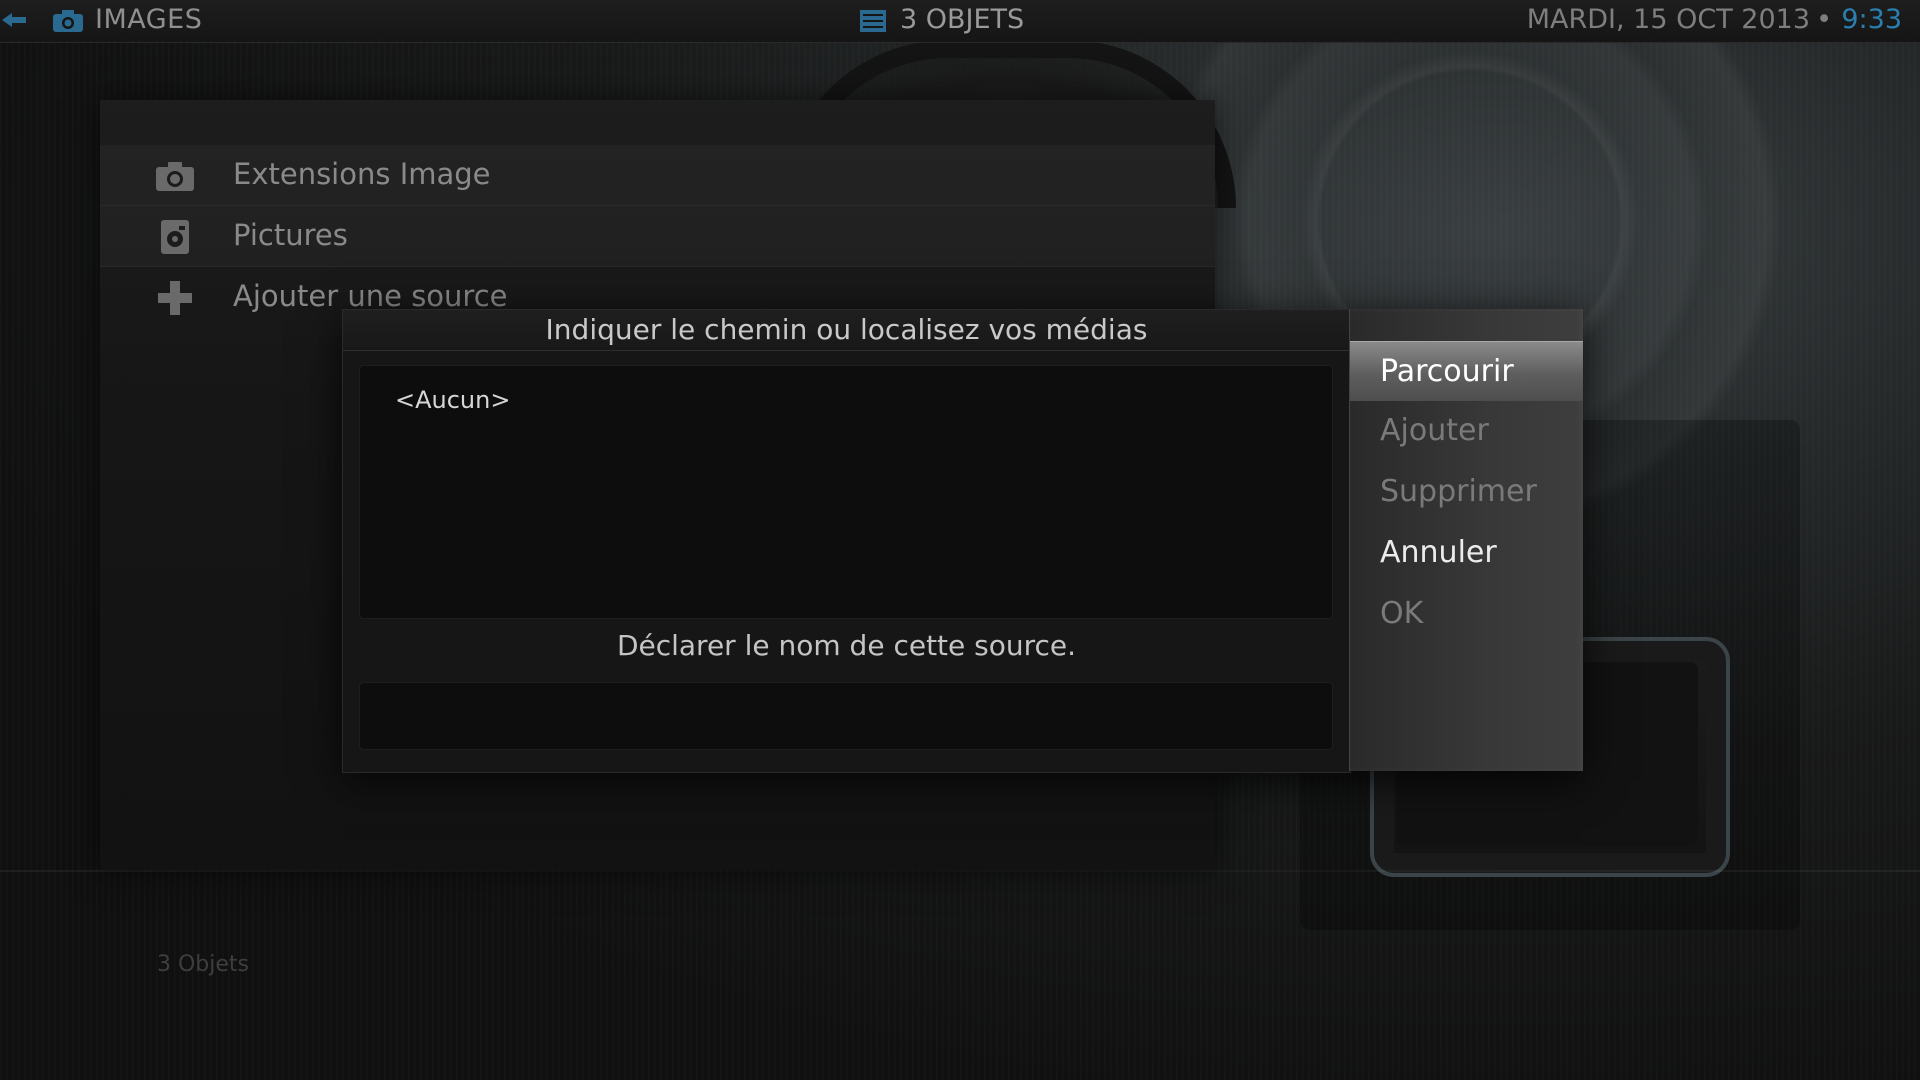 The image size is (1920, 1080). What do you see at coordinates (960, 871) in the screenshot?
I see `floor-divider` at bounding box center [960, 871].